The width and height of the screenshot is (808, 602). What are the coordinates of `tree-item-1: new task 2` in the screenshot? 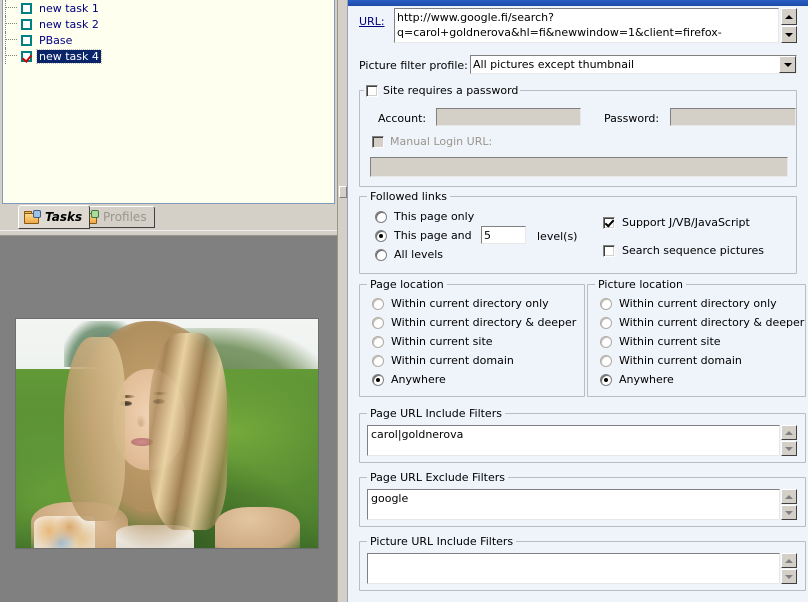 It's located at (168, 24).